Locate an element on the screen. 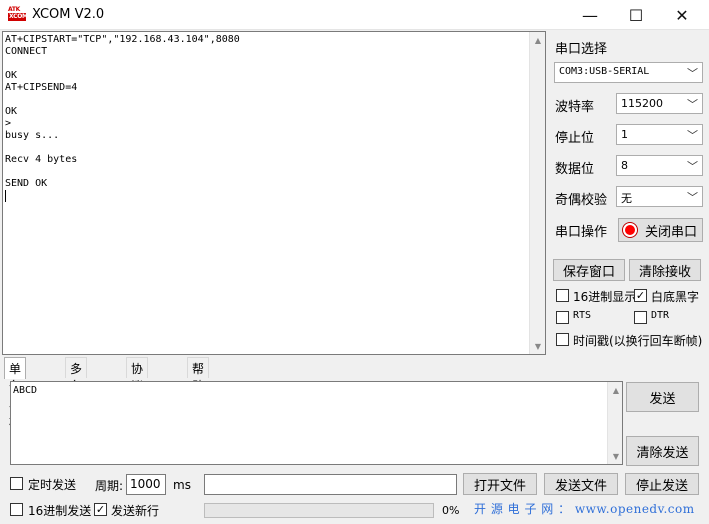  rts-label: RTS is located at coordinates (582, 315).